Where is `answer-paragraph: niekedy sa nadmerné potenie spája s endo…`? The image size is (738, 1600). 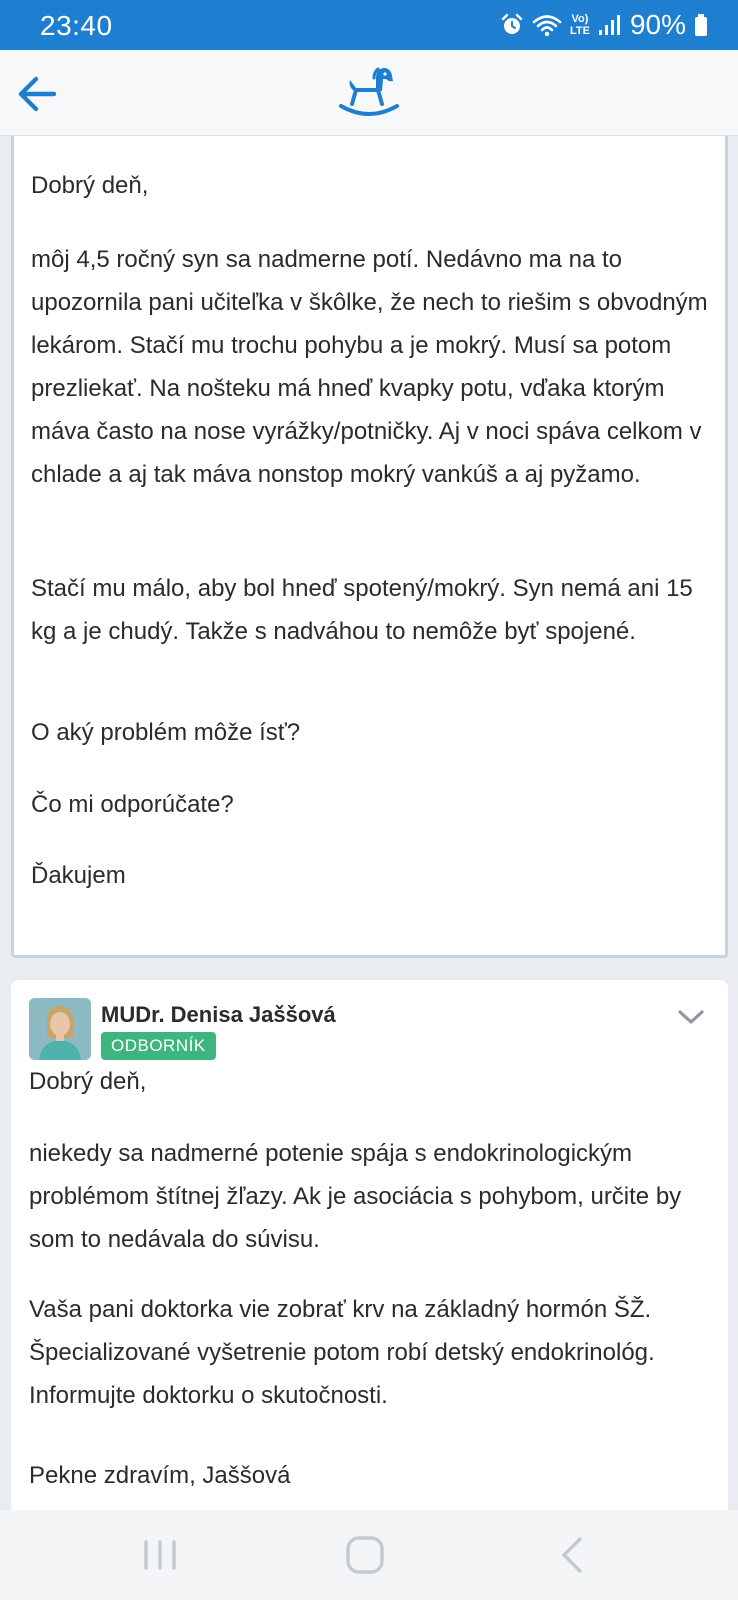 answer-paragraph: niekedy sa nadmerné potenie spája s endo… is located at coordinates (355, 1196).